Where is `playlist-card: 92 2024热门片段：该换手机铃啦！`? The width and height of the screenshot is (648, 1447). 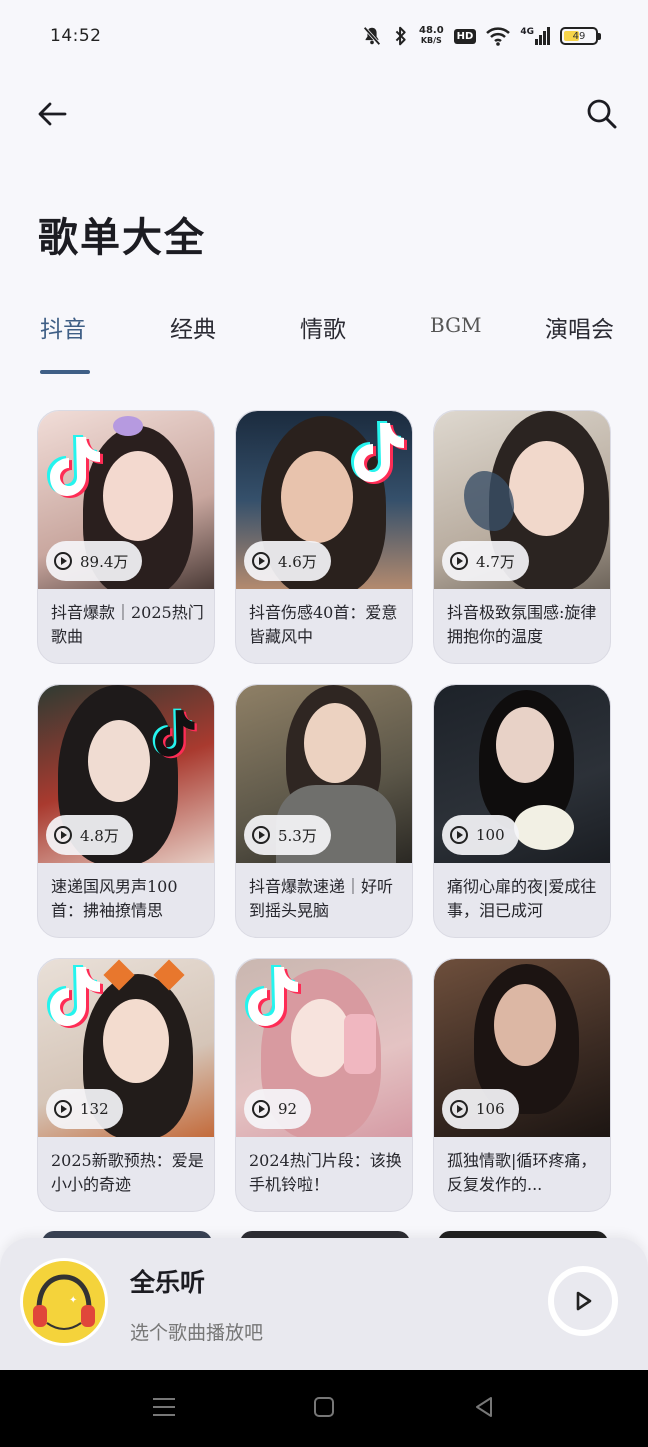
playlist-card: 92 2024热门片段：该换手机铃啦！ is located at coordinates (324, 1085).